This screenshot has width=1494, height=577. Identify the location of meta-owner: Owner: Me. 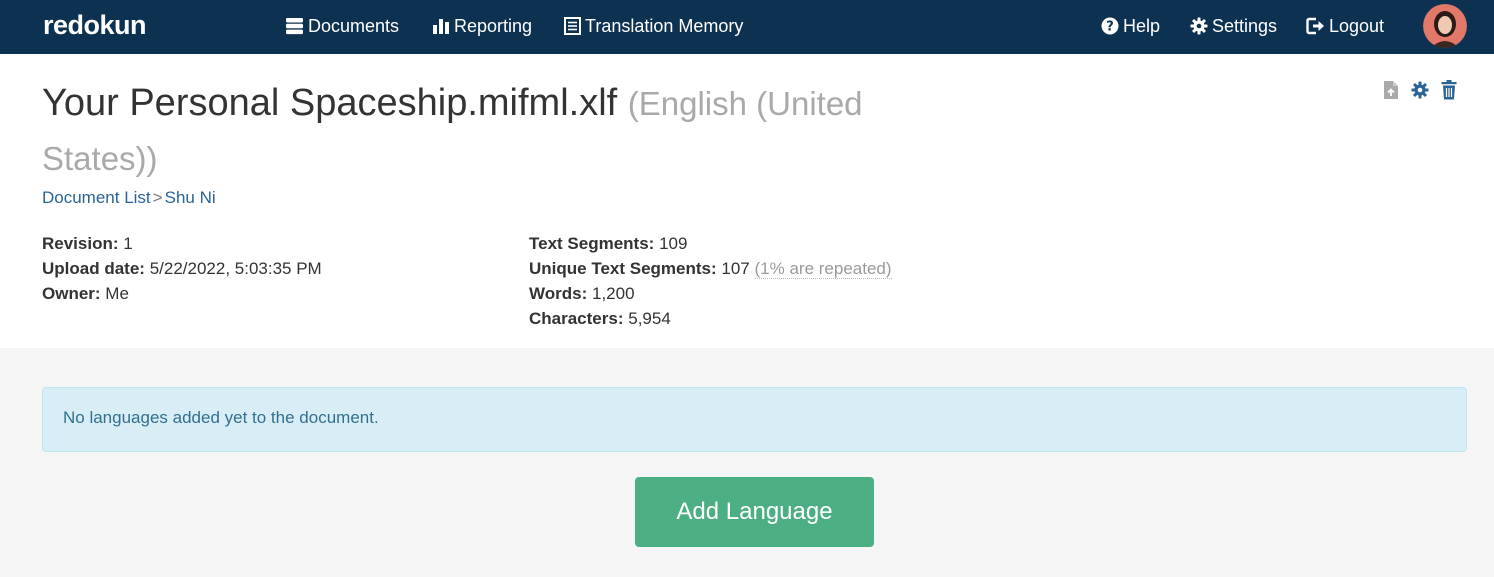
(85, 293).